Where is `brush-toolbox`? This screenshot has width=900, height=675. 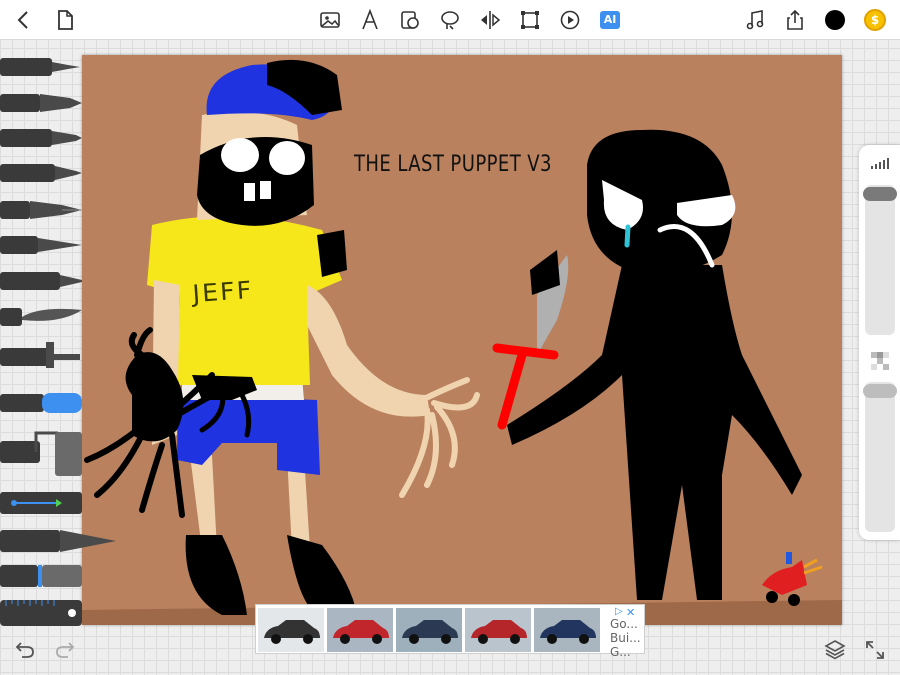 brush-toolbox is located at coordinates (59, 342).